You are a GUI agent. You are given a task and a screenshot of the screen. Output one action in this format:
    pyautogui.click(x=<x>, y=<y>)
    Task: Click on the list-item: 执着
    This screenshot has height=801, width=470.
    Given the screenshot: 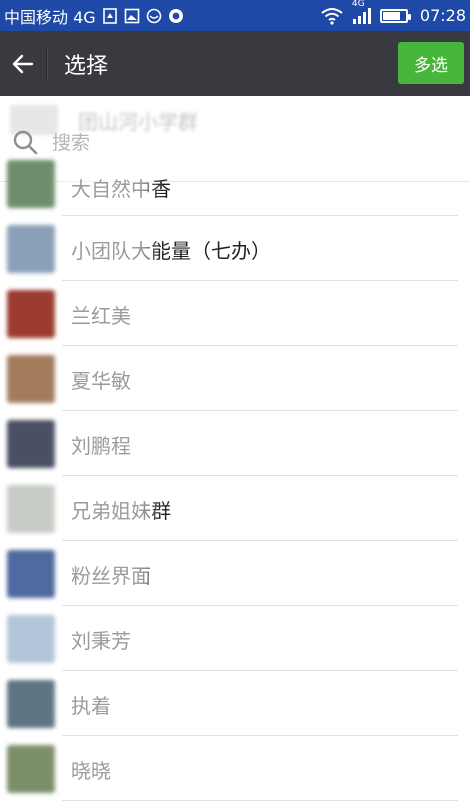 What is the action you would take?
    pyautogui.click(x=235, y=703)
    